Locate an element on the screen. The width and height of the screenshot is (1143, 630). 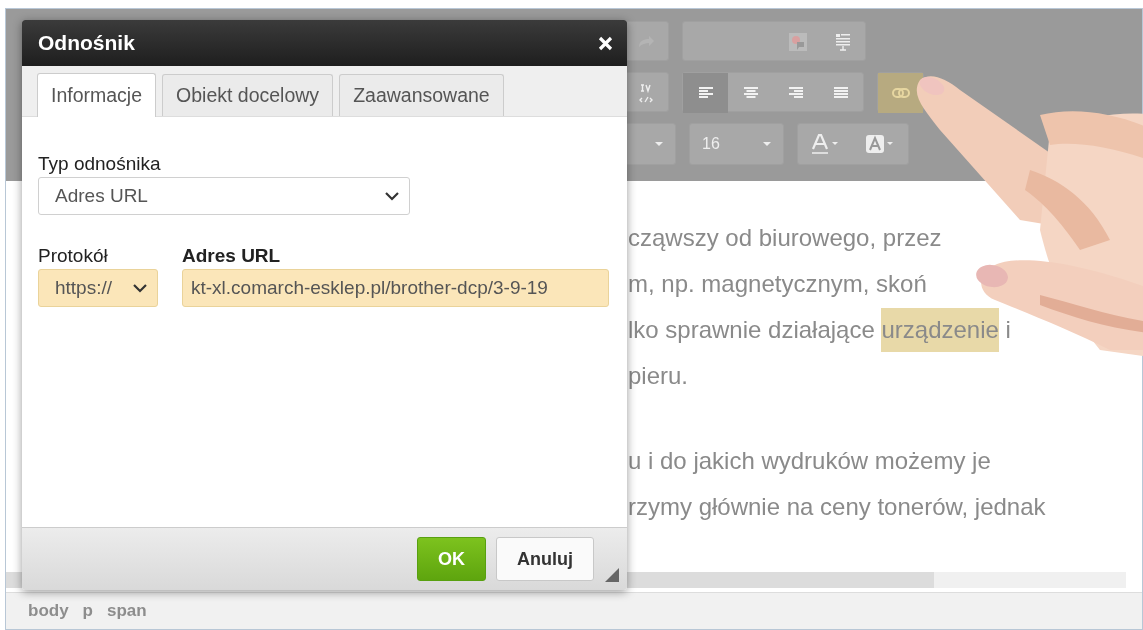
link-icon is located at coordinates (900, 93).